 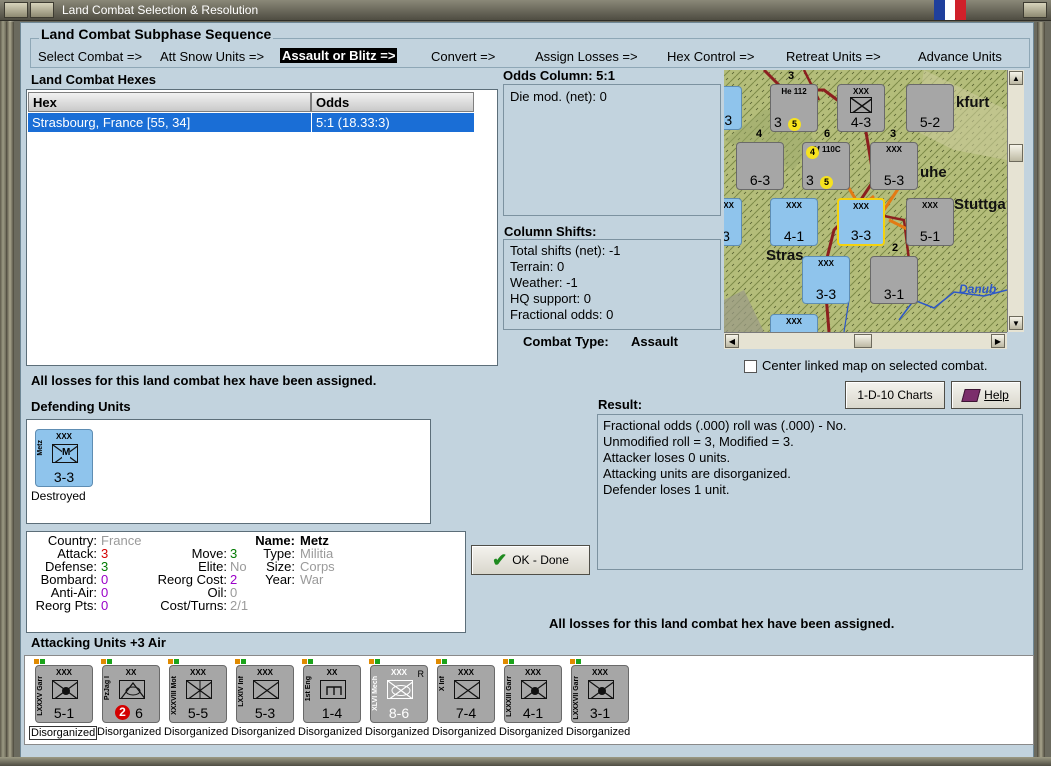 What do you see at coordinates (392, 102) in the screenshot?
I see `col-odds: Odds` at bounding box center [392, 102].